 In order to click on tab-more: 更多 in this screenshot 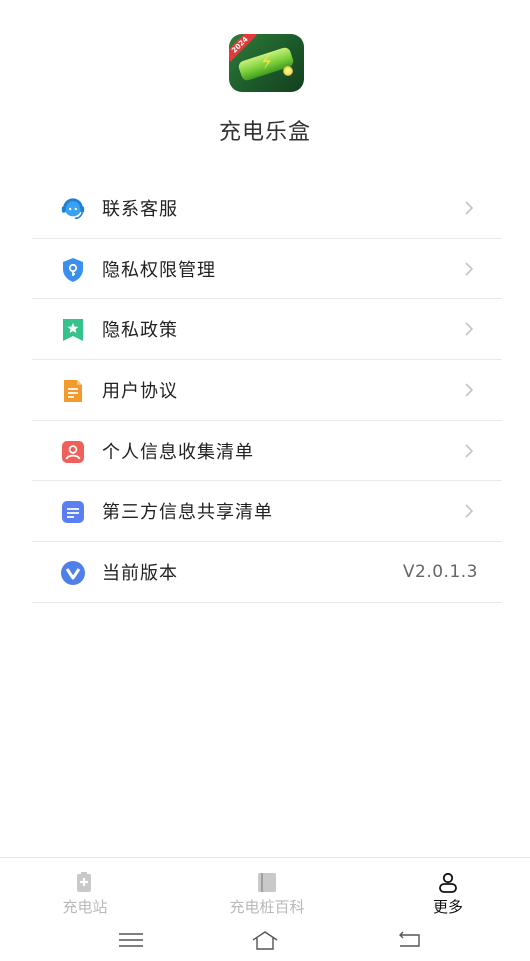, I will do `click(448, 889)`.